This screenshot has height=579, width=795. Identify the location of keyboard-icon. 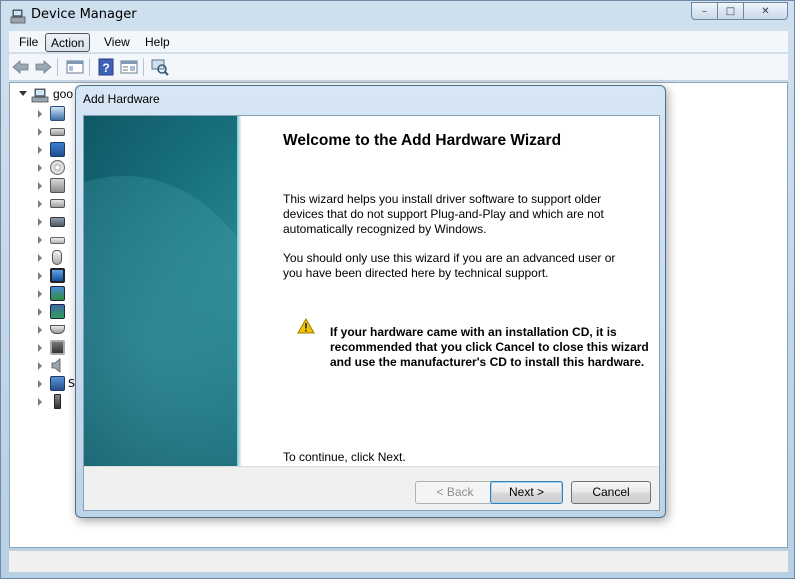
(57, 240).